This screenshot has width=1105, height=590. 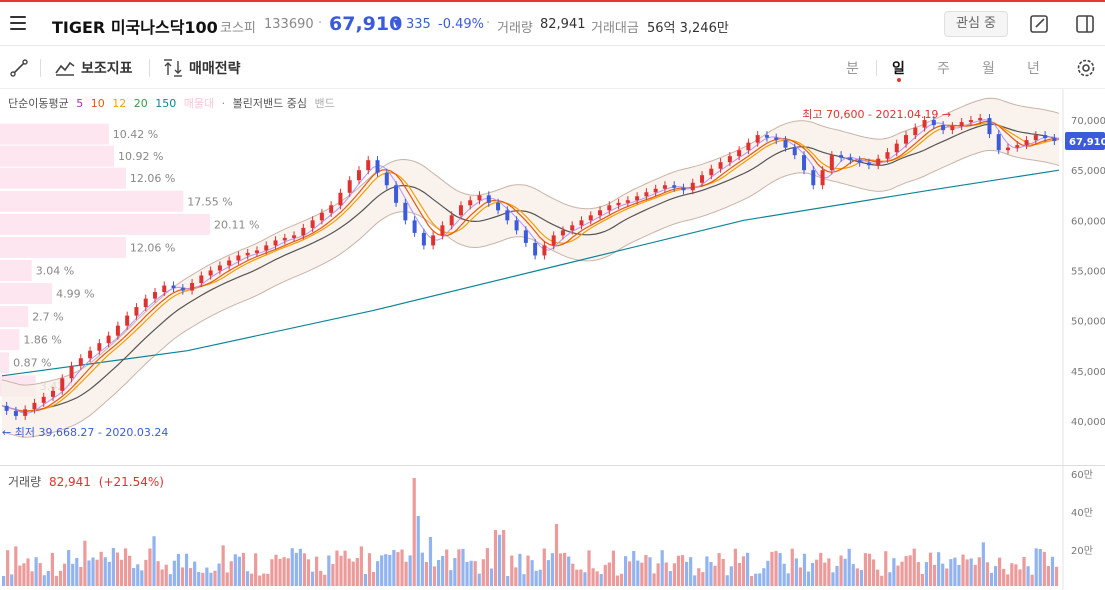 I want to click on period-minute-tab: 분, so click(x=852, y=68).